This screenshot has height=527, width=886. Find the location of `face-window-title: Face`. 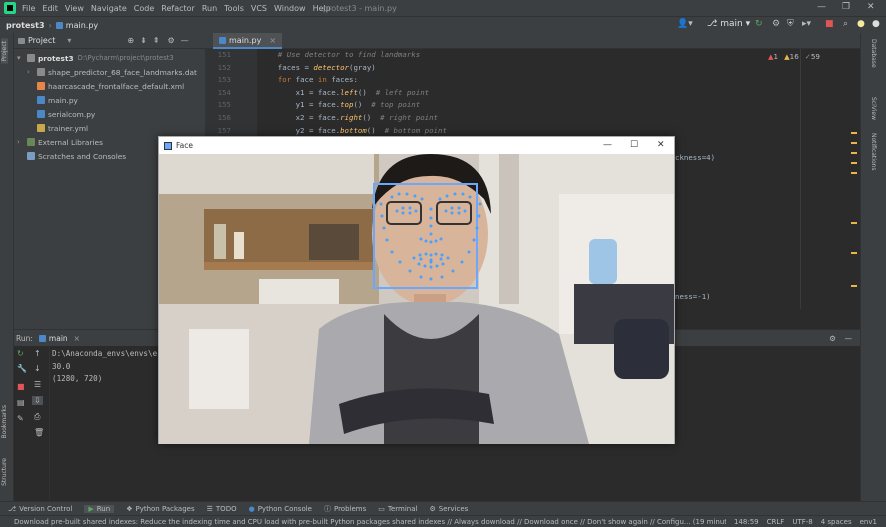

face-window-title: Face is located at coordinates (184, 145).